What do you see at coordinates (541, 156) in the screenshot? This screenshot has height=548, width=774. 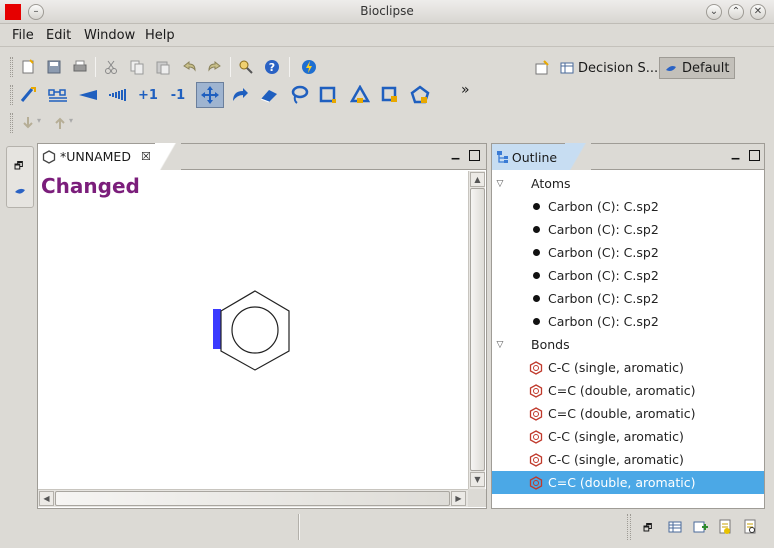 I see `outline-tab: Outline ☒` at bounding box center [541, 156].